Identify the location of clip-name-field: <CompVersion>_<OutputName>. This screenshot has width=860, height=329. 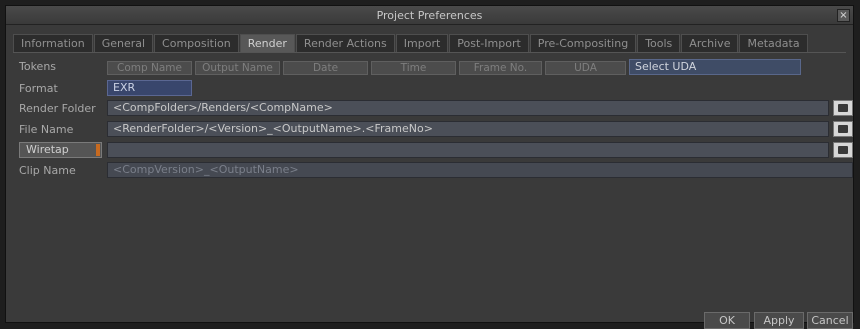
(480, 170).